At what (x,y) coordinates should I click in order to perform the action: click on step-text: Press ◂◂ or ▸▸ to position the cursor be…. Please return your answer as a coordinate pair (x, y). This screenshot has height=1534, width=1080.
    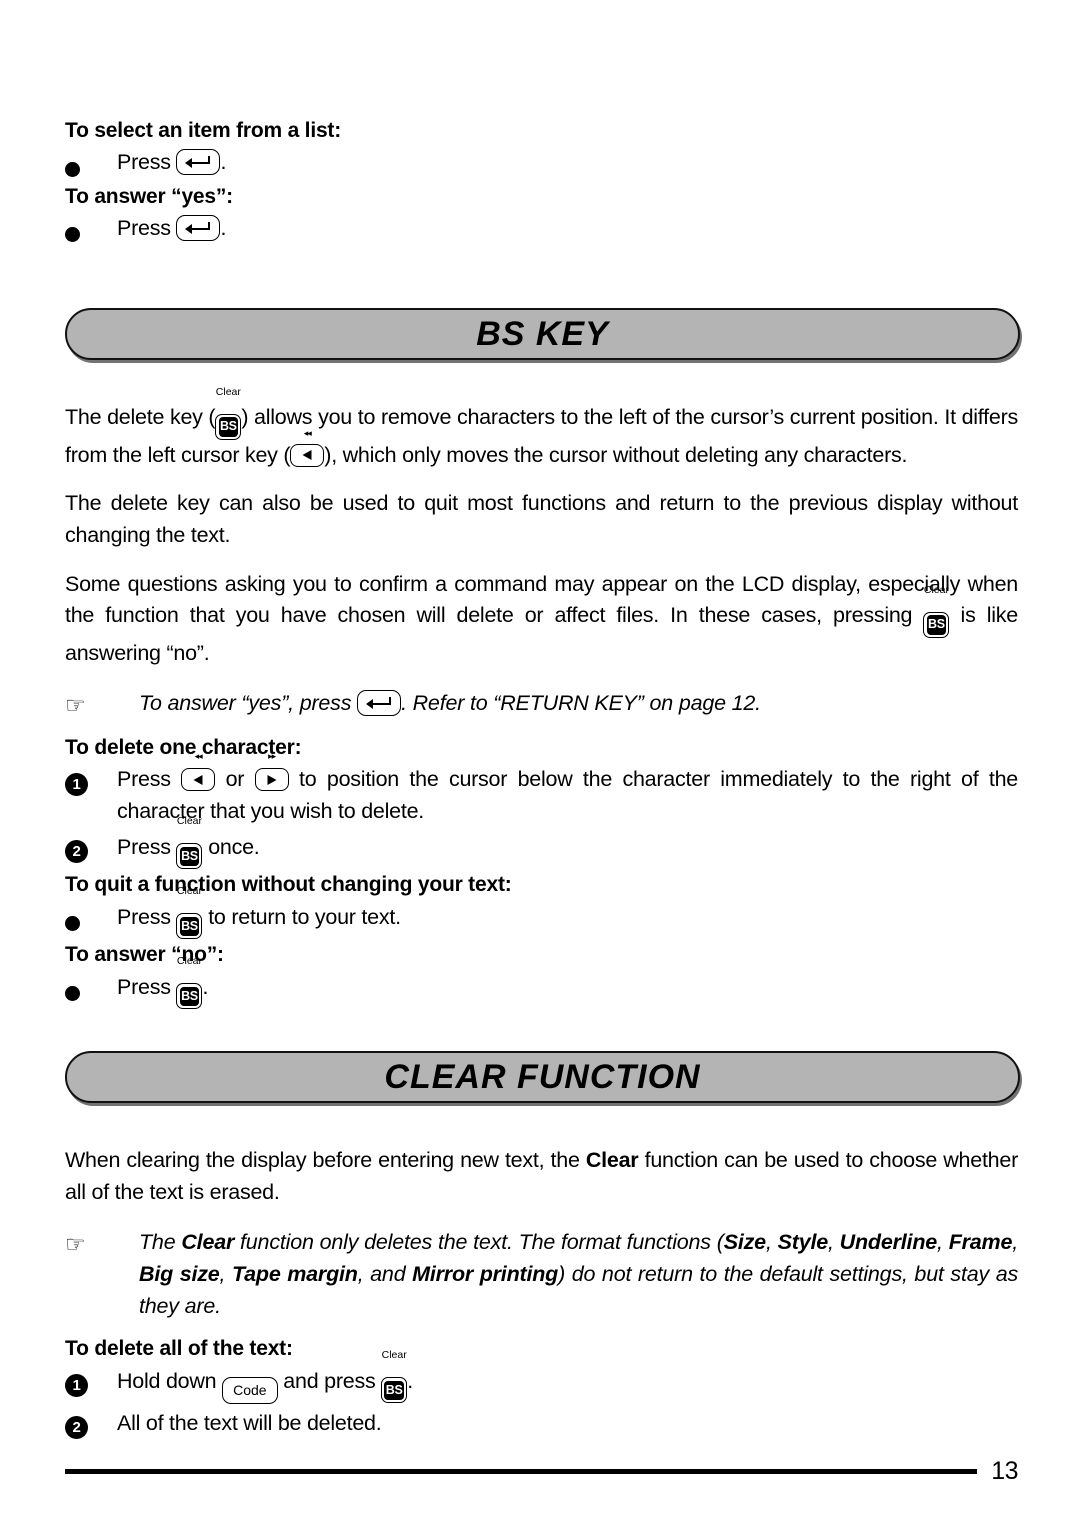
    Looking at the image, I should click on (567, 790).